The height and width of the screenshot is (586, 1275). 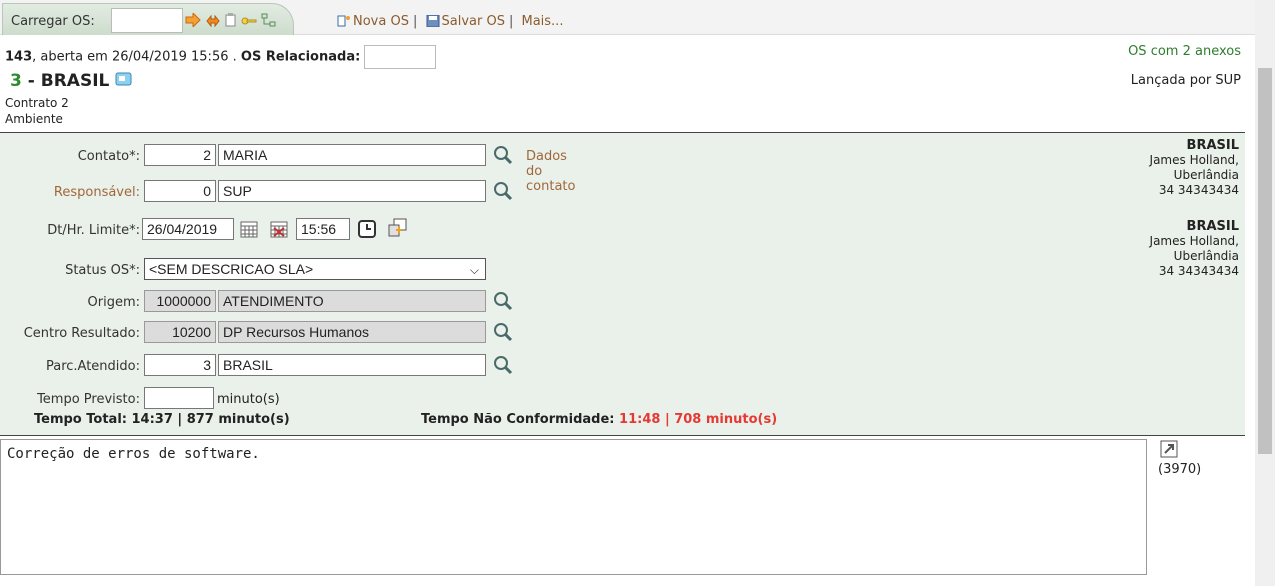 What do you see at coordinates (300, 57) in the screenshot?
I see `os-relacionada-label: OS Relacionada:` at bounding box center [300, 57].